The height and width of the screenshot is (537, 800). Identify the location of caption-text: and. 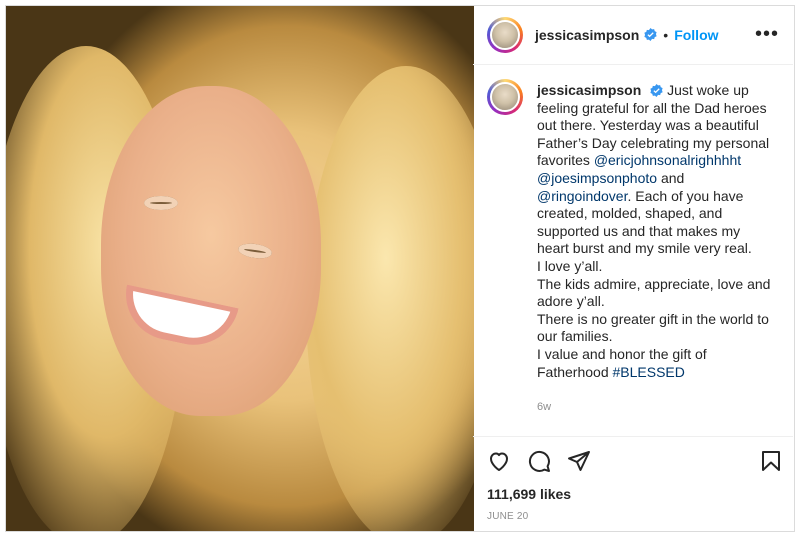
(672, 177).